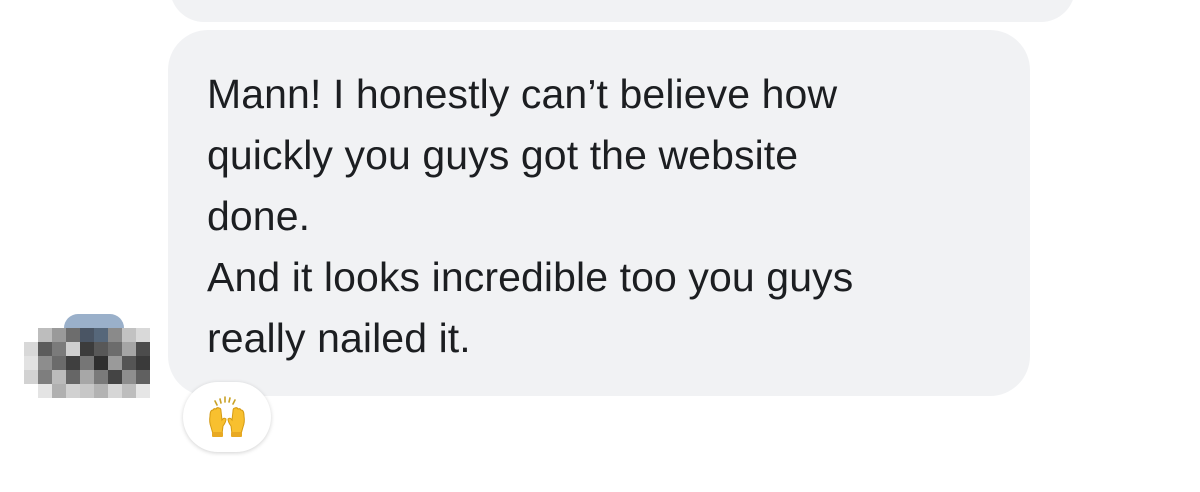 The width and height of the screenshot is (1200, 492). What do you see at coordinates (92, 356) in the screenshot?
I see `blurred-avatar-icon` at bounding box center [92, 356].